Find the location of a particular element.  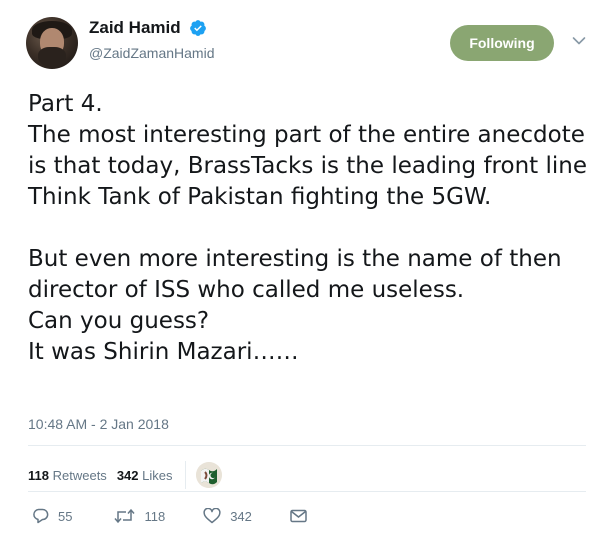

tweet-timestamp: 10:48 AM - 2 Jan 2018 is located at coordinates (98, 424).